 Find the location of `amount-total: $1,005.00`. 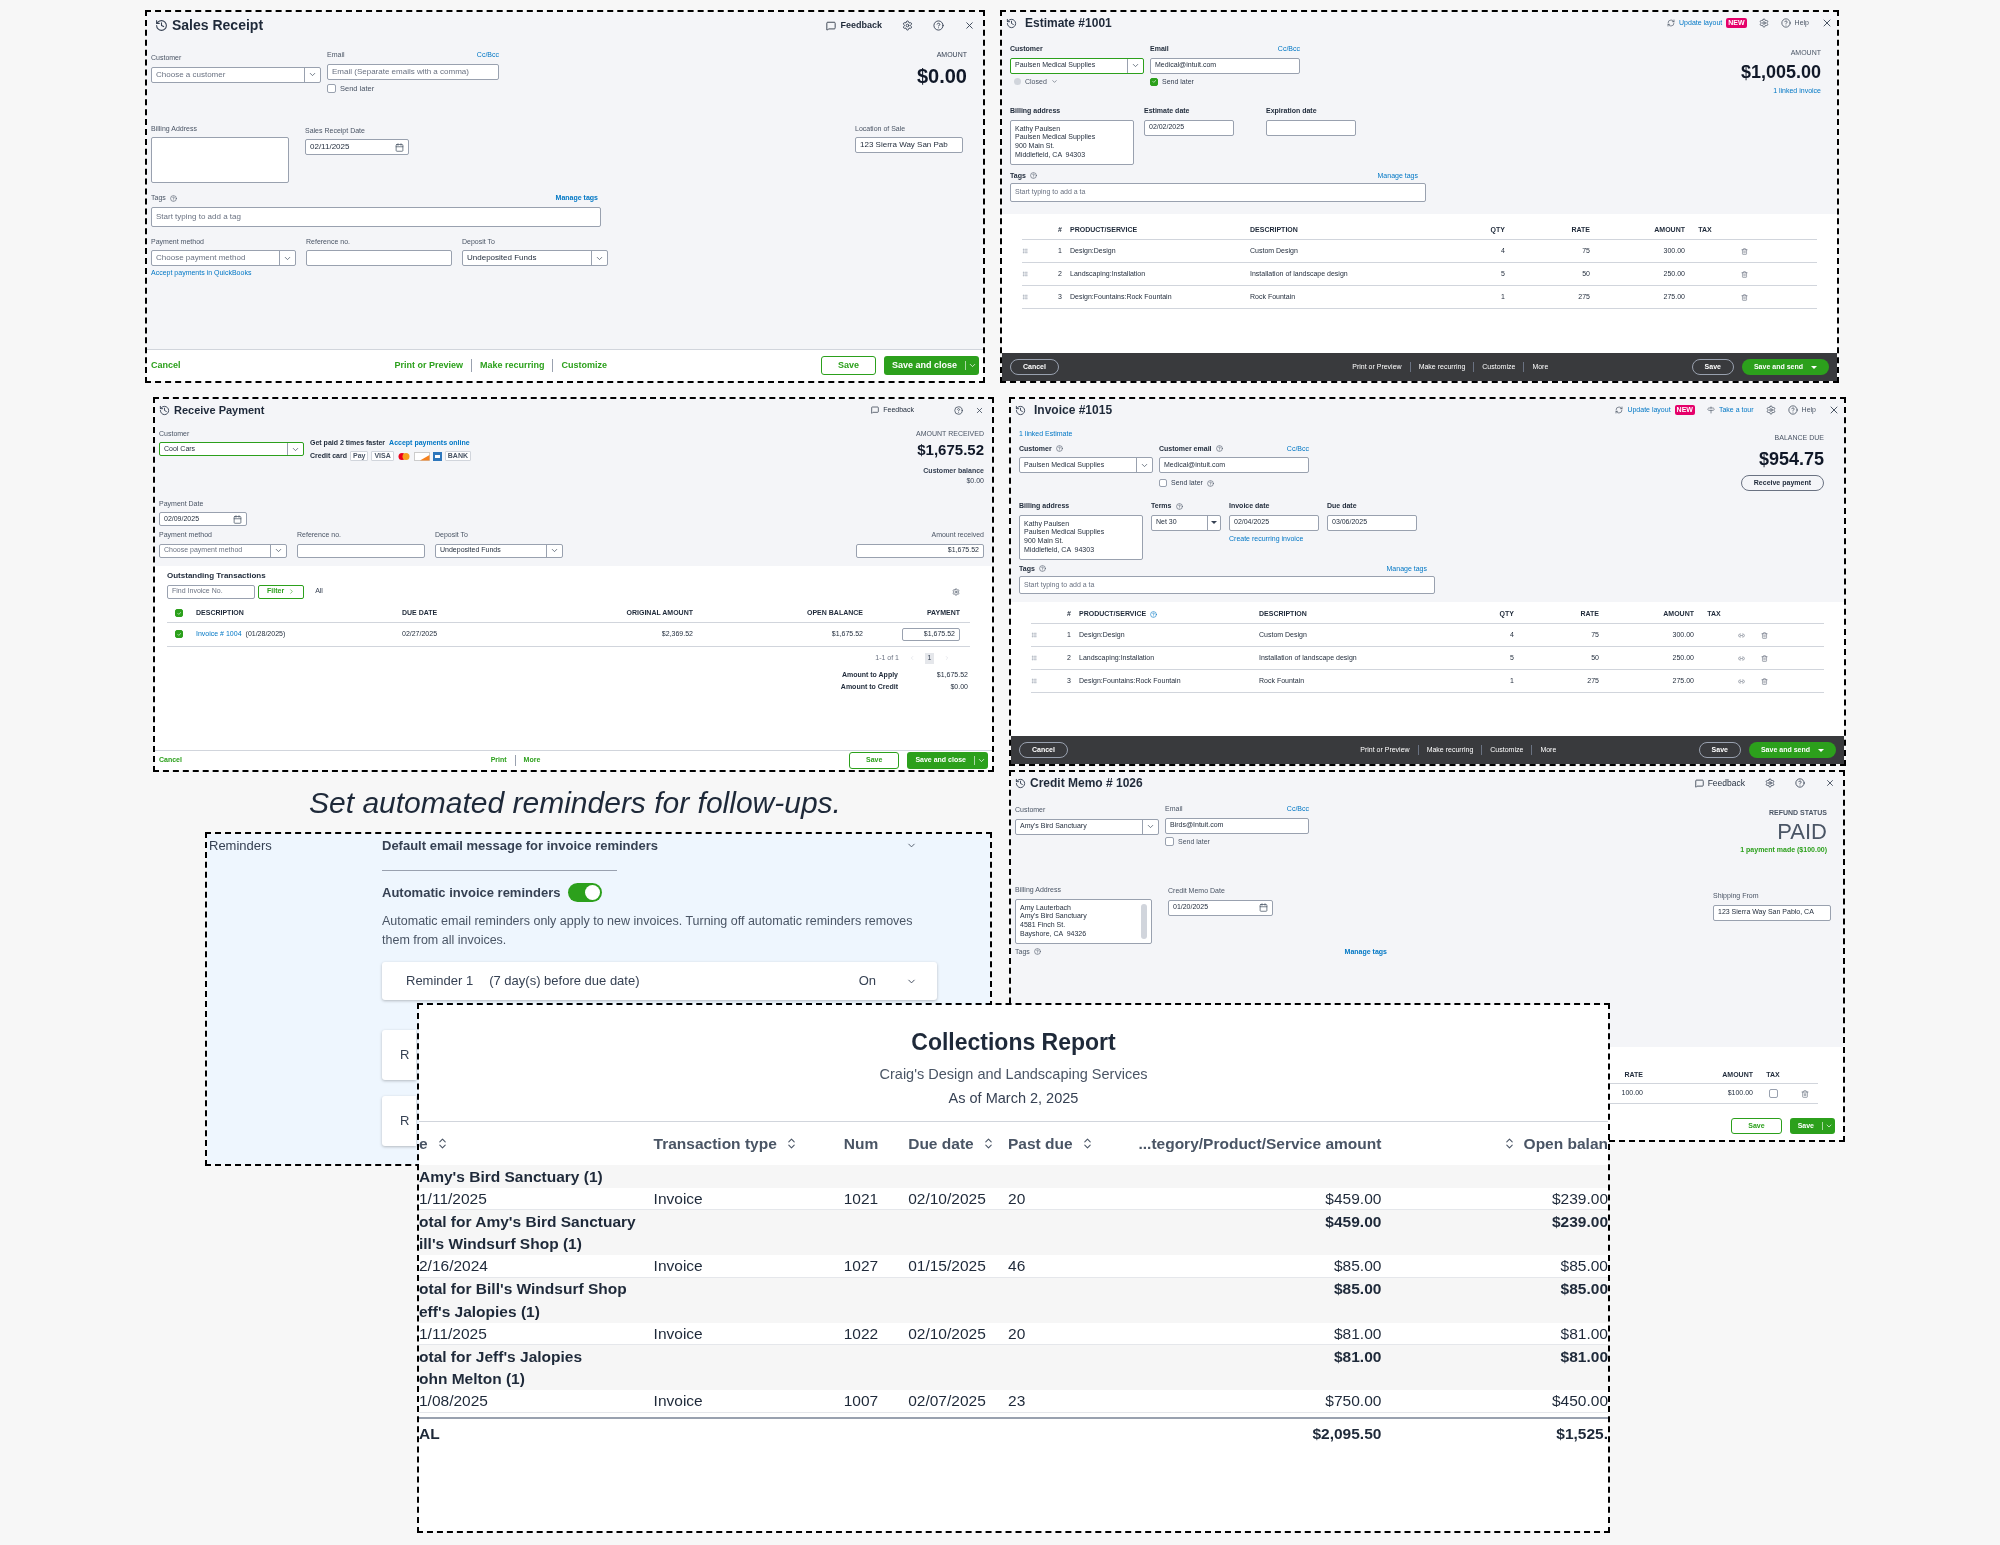

amount-total: $1,005.00 is located at coordinates (1780, 72).